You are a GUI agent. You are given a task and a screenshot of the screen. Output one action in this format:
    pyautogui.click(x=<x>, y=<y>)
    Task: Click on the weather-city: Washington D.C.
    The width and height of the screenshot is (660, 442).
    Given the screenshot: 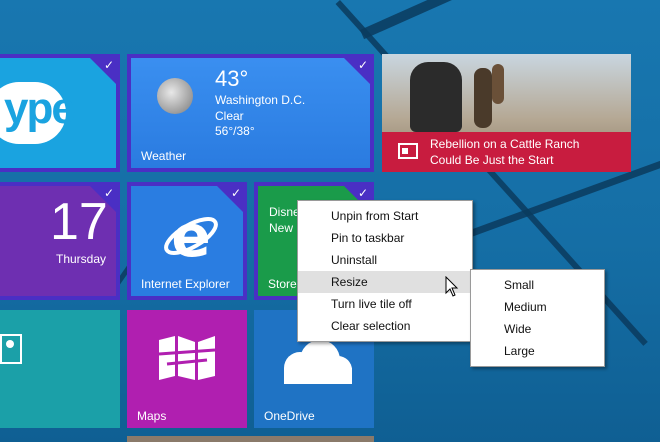 What is the action you would take?
    pyautogui.click(x=260, y=100)
    